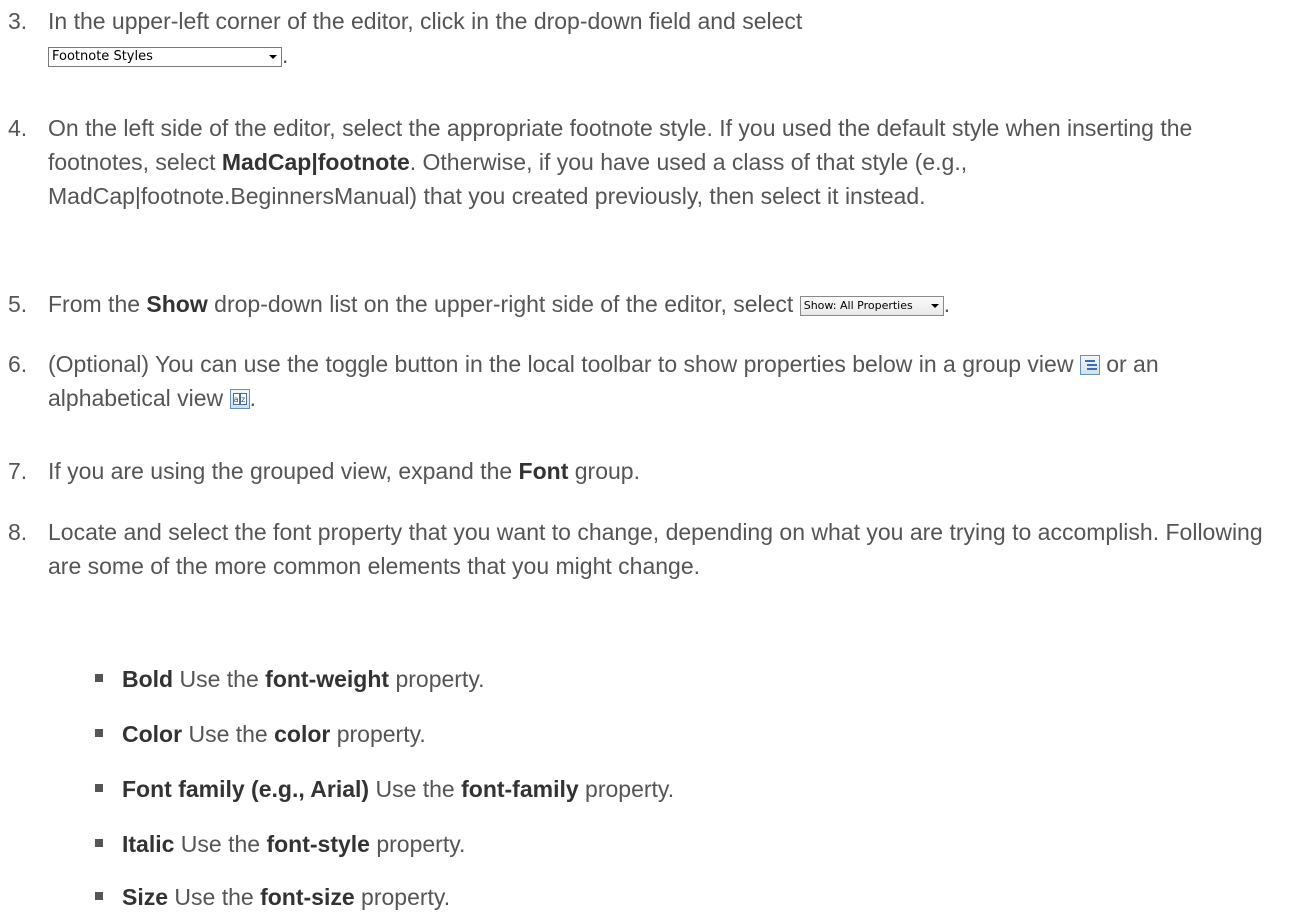 This screenshot has height=920, width=1293. I want to click on property-name: font-family, so click(520, 789).